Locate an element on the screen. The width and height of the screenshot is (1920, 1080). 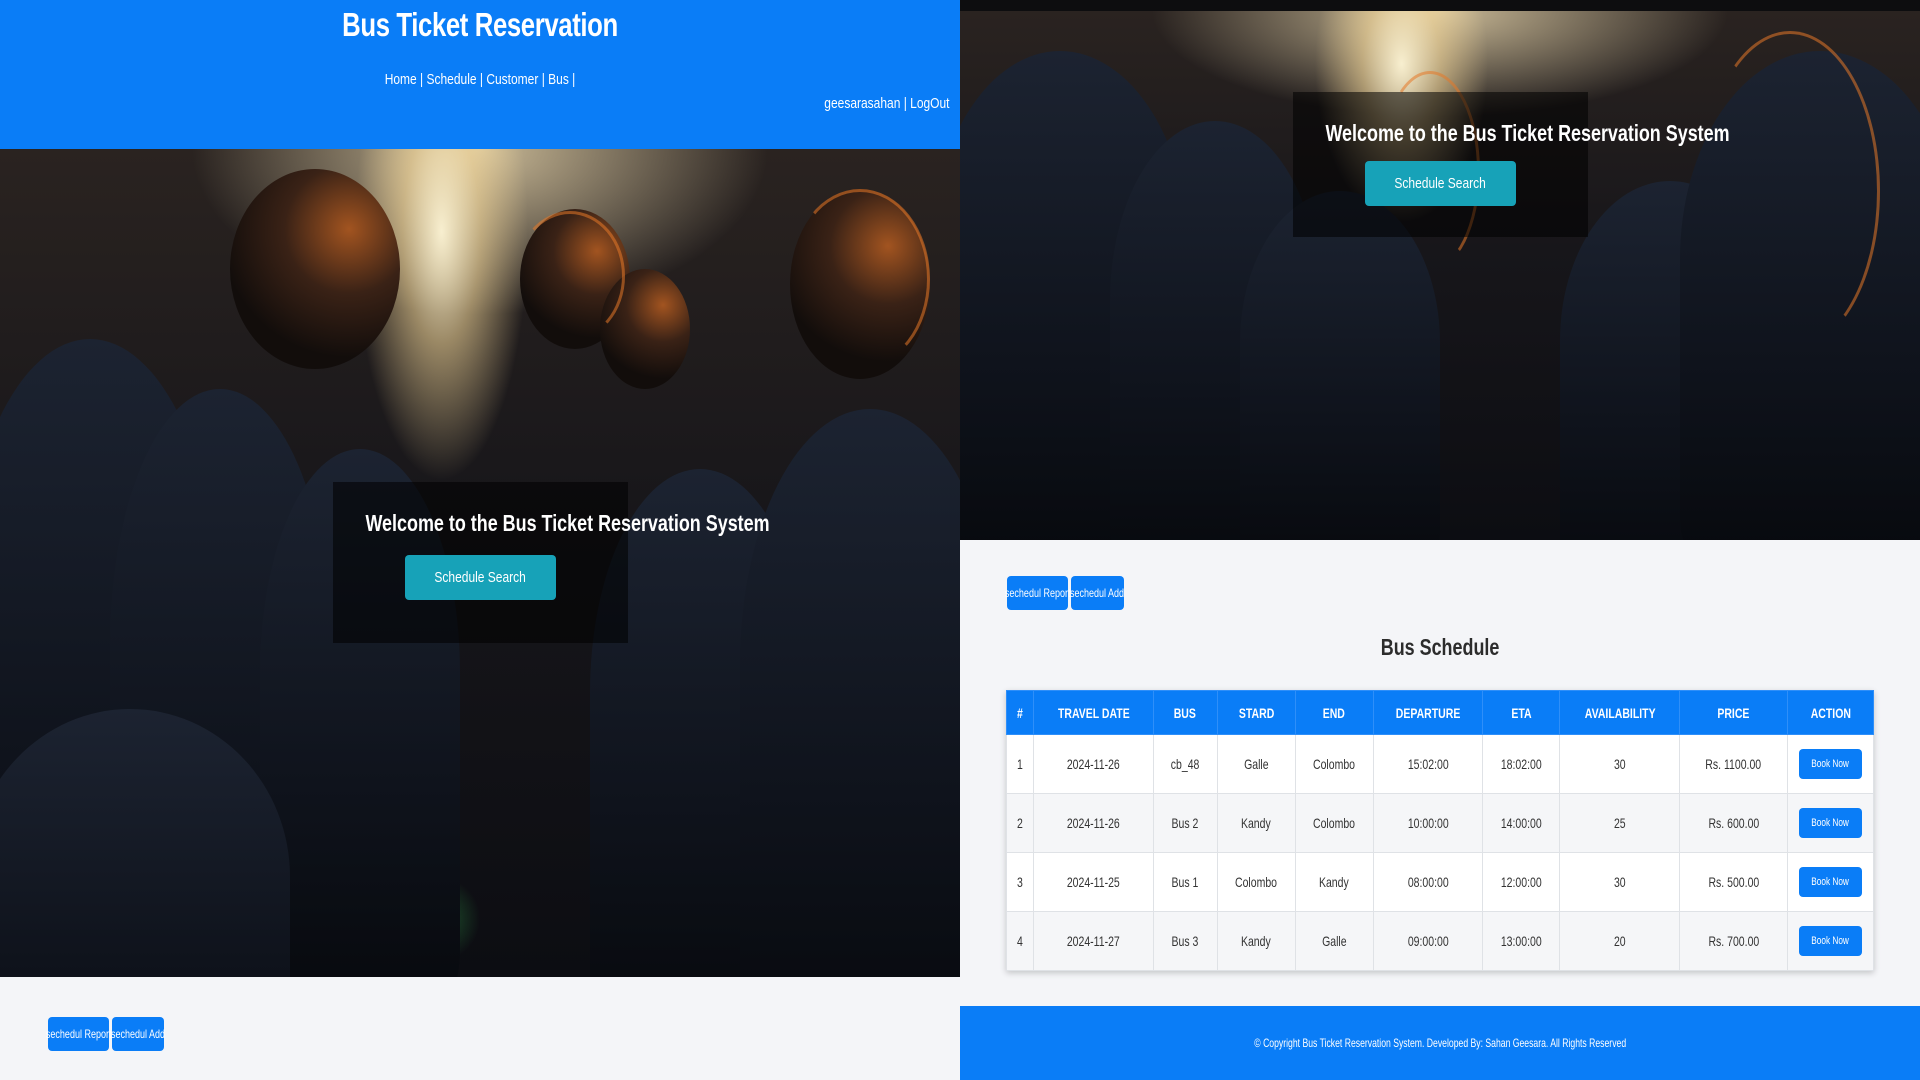
col-end: END is located at coordinates (1334, 712).